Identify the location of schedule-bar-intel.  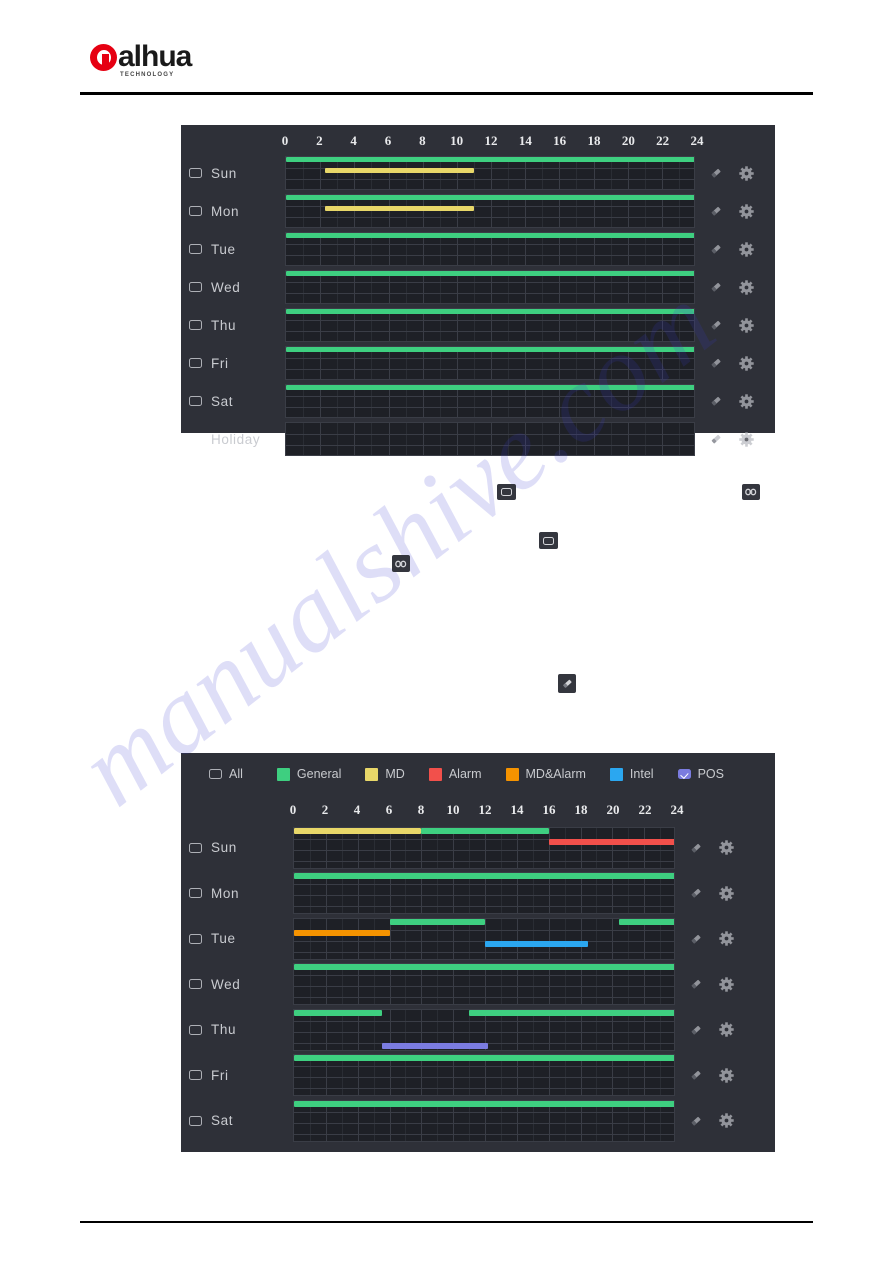
(537, 943).